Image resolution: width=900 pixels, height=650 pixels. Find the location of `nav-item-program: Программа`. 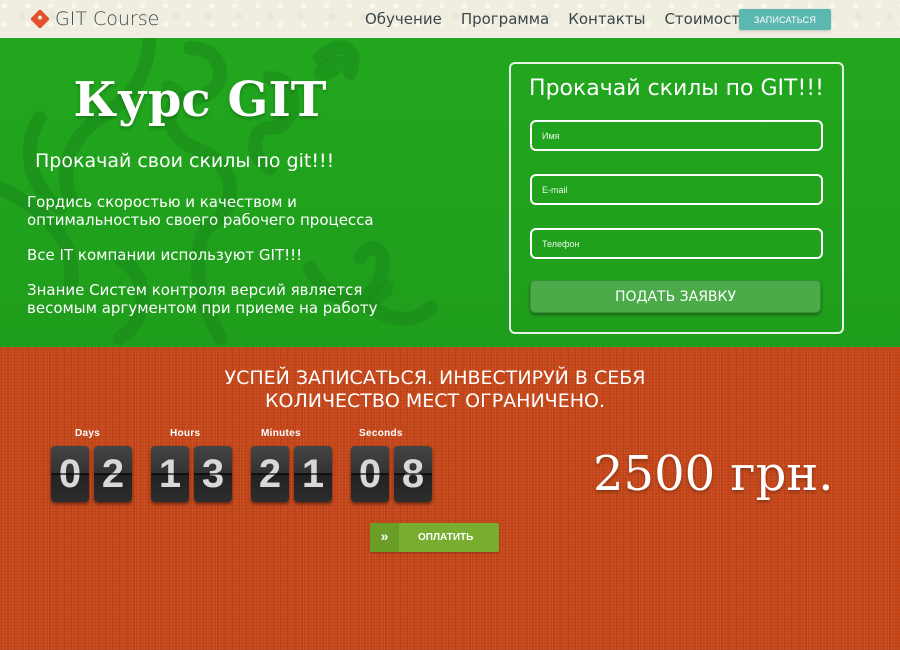

nav-item-program: Программа is located at coordinates (505, 19).